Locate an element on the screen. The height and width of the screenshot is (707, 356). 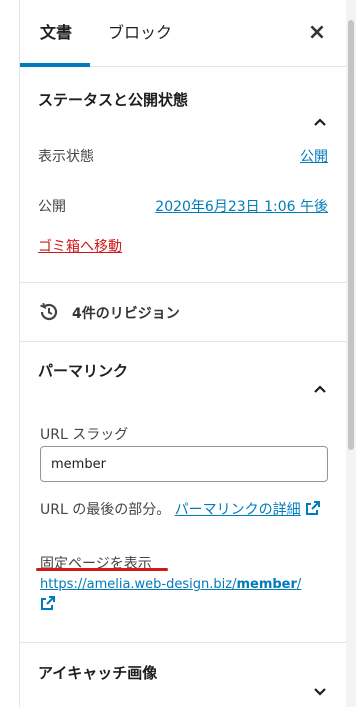
permalink-help: URL の最後の部分。 パーマリンクの詳細 is located at coordinates (188, 510).